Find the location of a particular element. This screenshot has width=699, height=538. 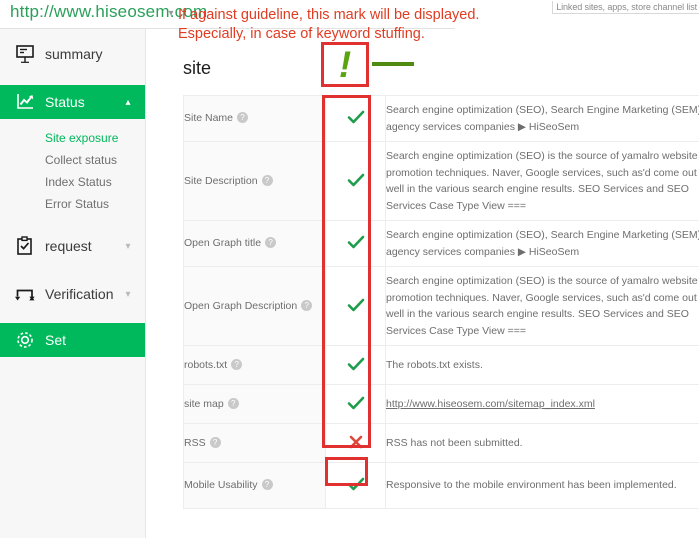

annotation-pointer-line is located at coordinates (393, 64).